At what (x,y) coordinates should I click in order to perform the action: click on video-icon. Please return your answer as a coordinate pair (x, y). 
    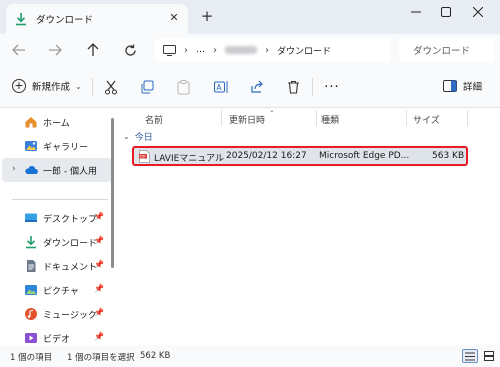
    Looking at the image, I should click on (31, 338).